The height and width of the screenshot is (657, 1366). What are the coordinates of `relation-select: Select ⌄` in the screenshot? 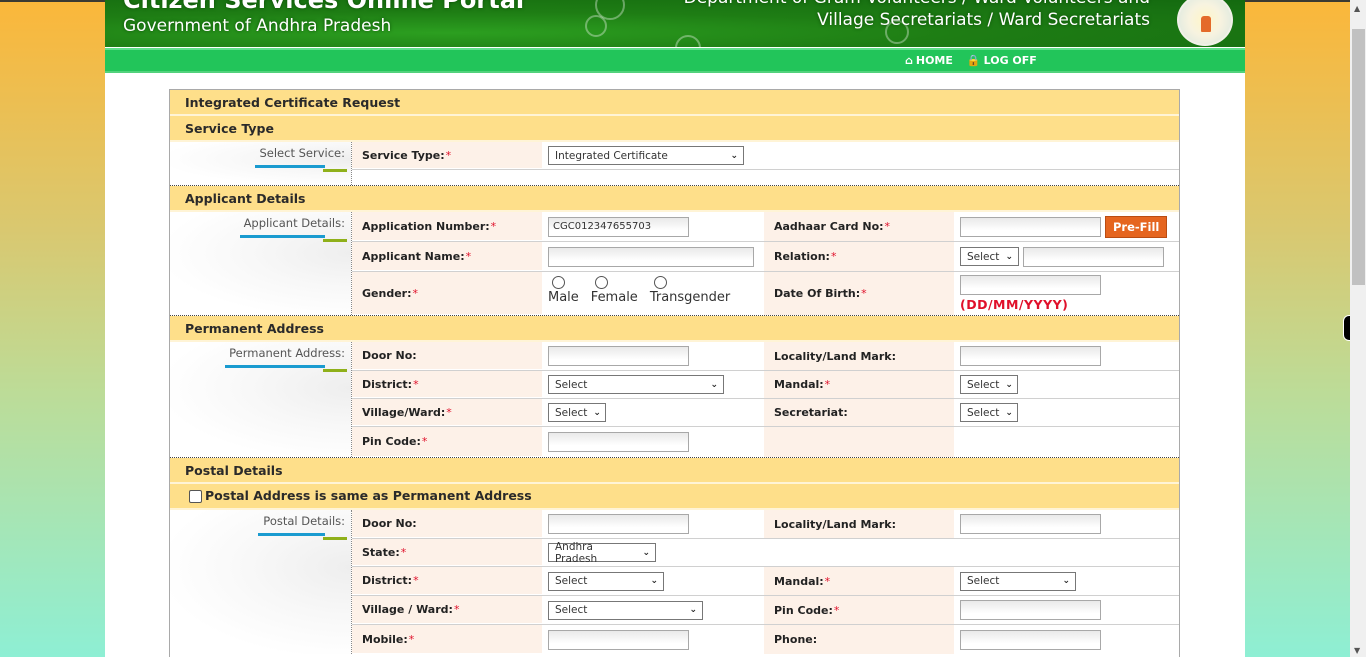 It's located at (989, 256).